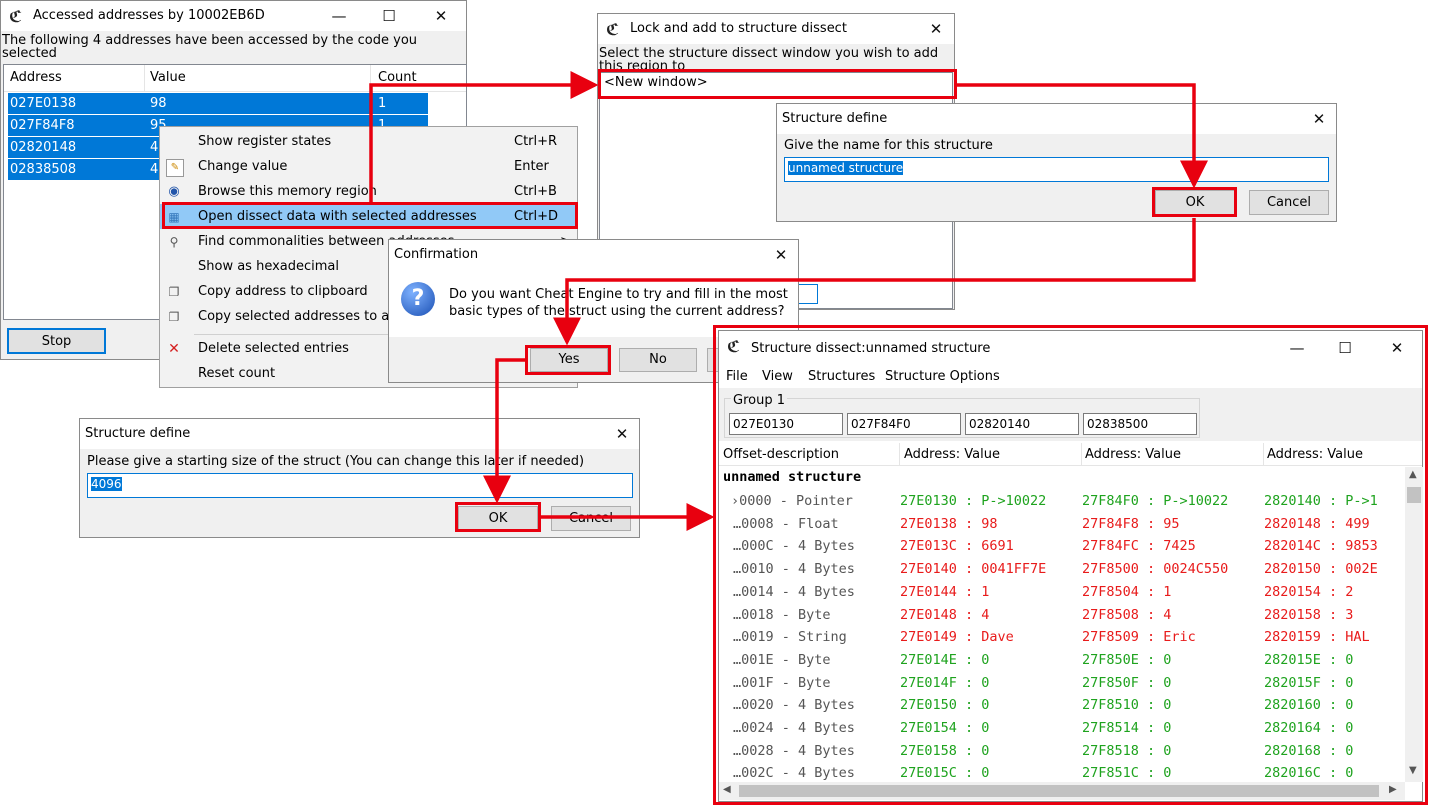  What do you see at coordinates (149, 15) in the screenshot?
I see `accessed-window-title: Accessed addresses by 10002EB6D` at bounding box center [149, 15].